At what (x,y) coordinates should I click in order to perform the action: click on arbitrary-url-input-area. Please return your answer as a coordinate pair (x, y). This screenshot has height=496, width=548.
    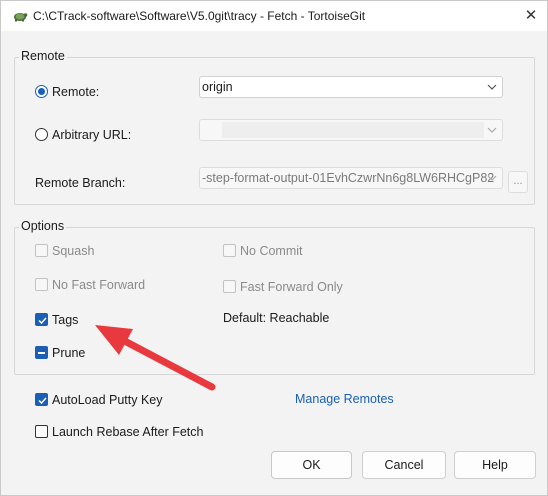
    Looking at the image, I should click on (353, 130).